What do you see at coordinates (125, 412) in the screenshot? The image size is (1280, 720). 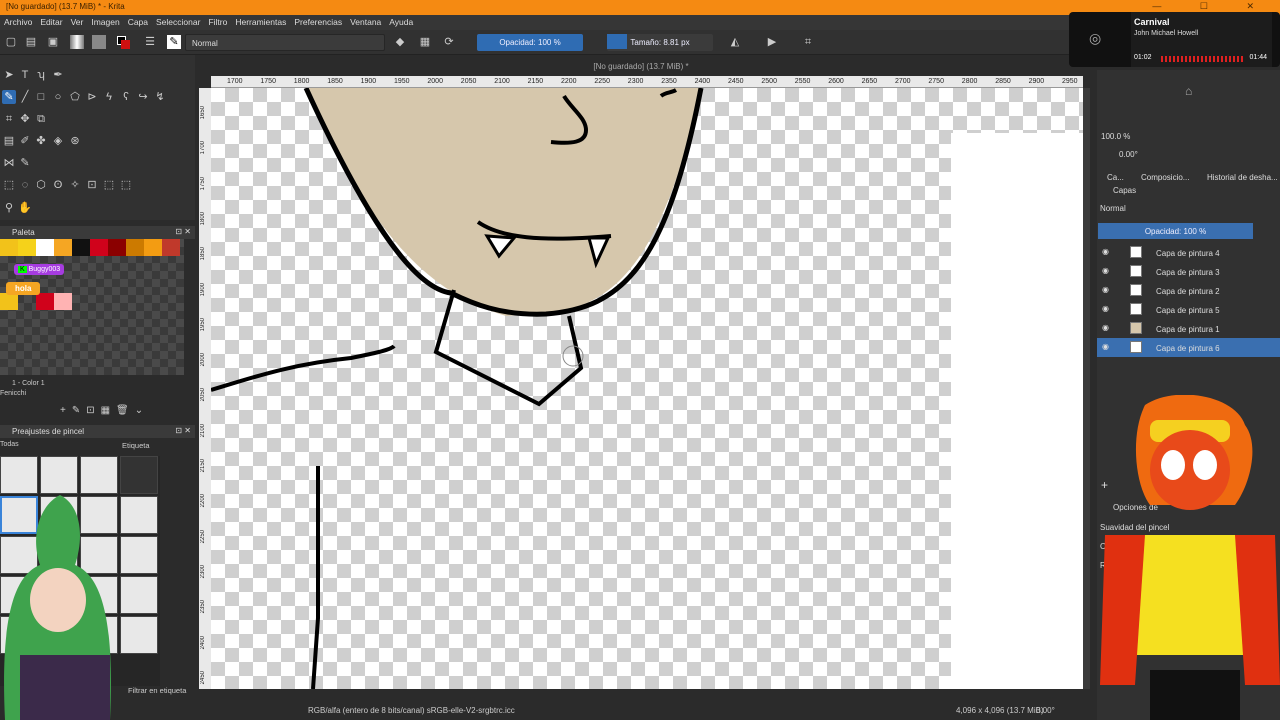 I see `palette-actions: +✎⊡▦🗑⌄` at bounding box center [125, 412].